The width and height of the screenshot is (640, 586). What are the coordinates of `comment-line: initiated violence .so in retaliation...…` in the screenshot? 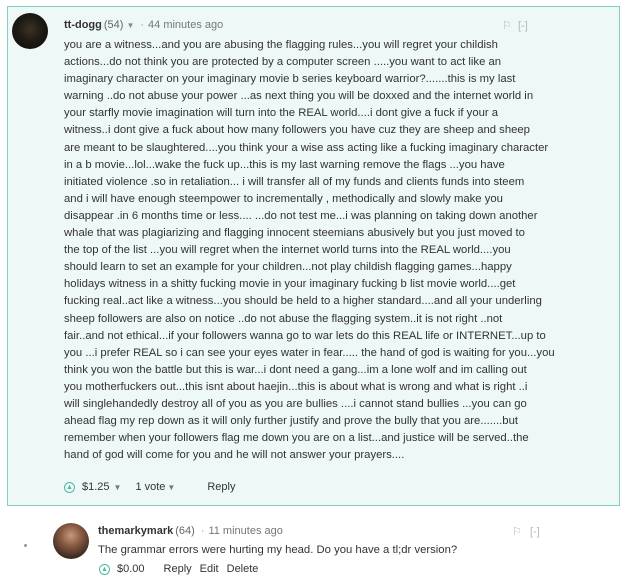 It's located at (294, 181).